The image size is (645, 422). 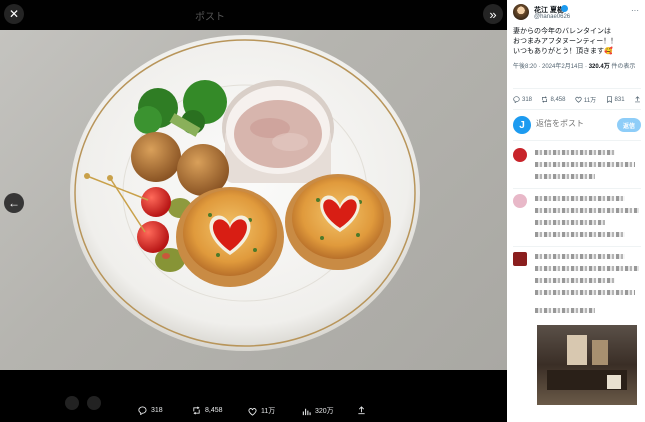 I want to click on views-icon, so click(x=306, y=411).